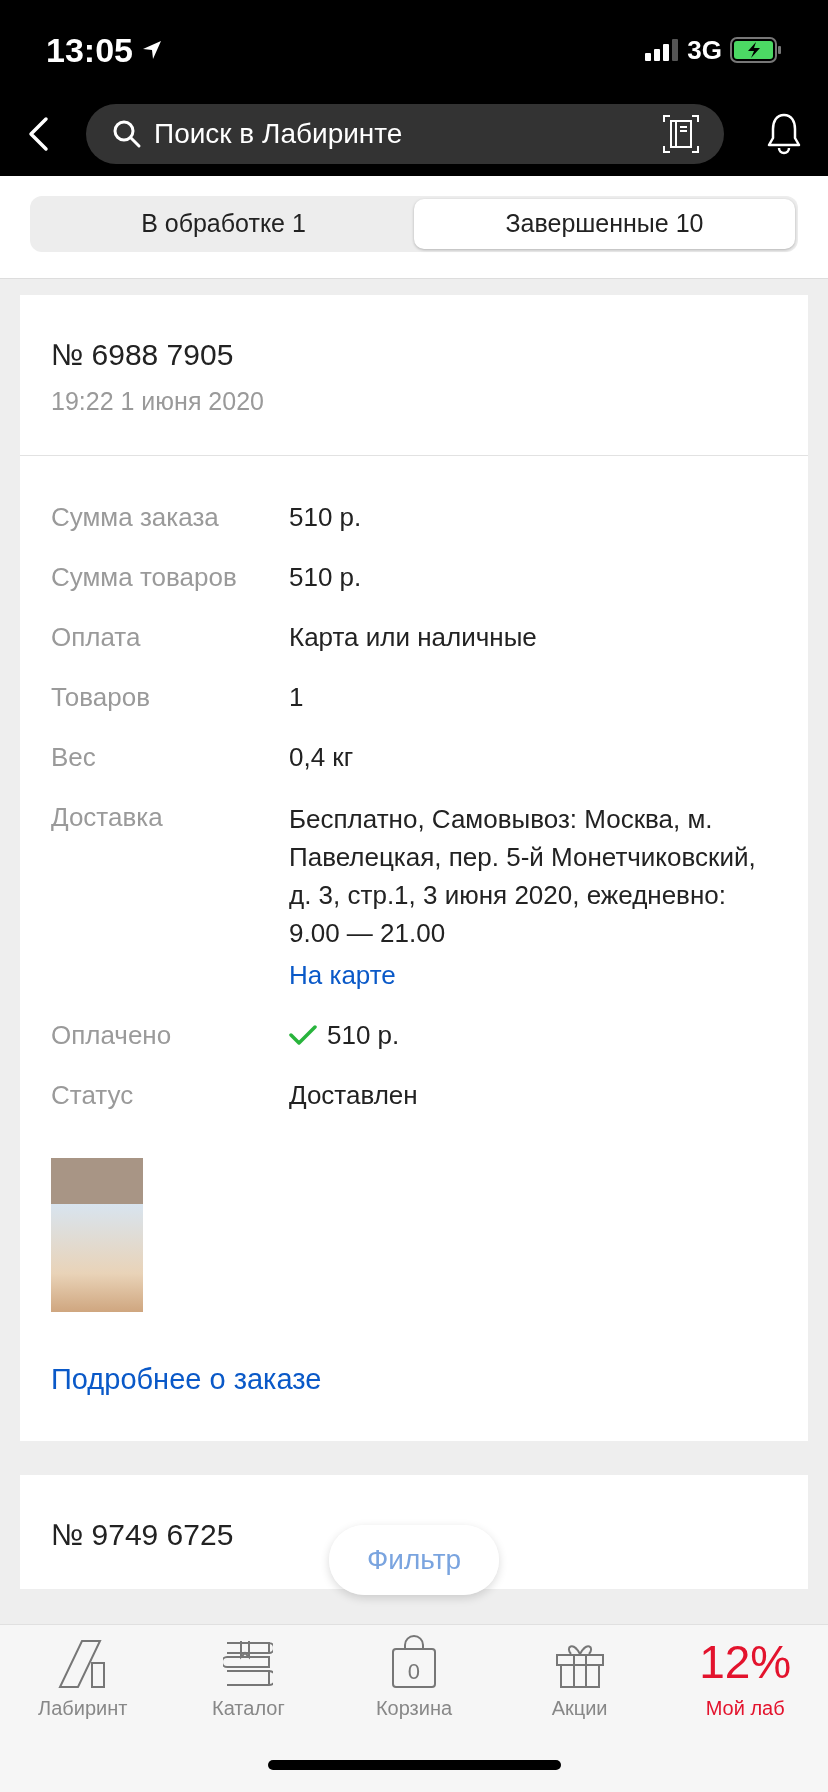 This screenshot has height=1792, width=828. I want to click on map-link: На карте, so click(533, 974).